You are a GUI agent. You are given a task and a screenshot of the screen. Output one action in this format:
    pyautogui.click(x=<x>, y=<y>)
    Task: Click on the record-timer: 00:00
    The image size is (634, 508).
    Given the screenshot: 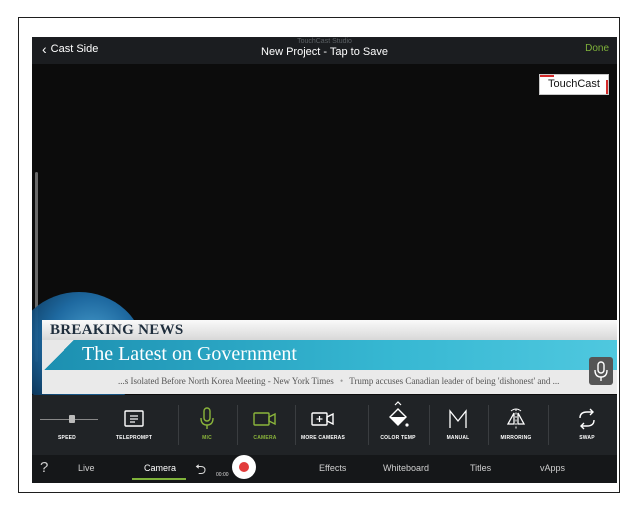 What is the action you would take?
    pyautogui.click(x=222, y=475)
    